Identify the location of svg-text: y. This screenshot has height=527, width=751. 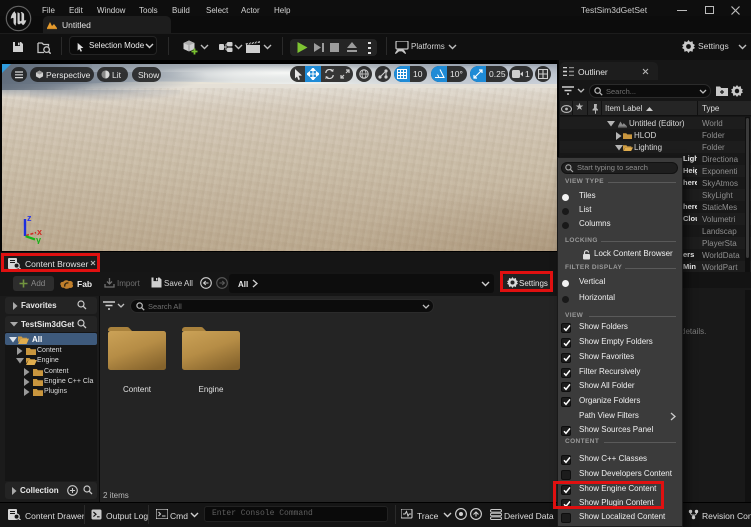
(38, 239).